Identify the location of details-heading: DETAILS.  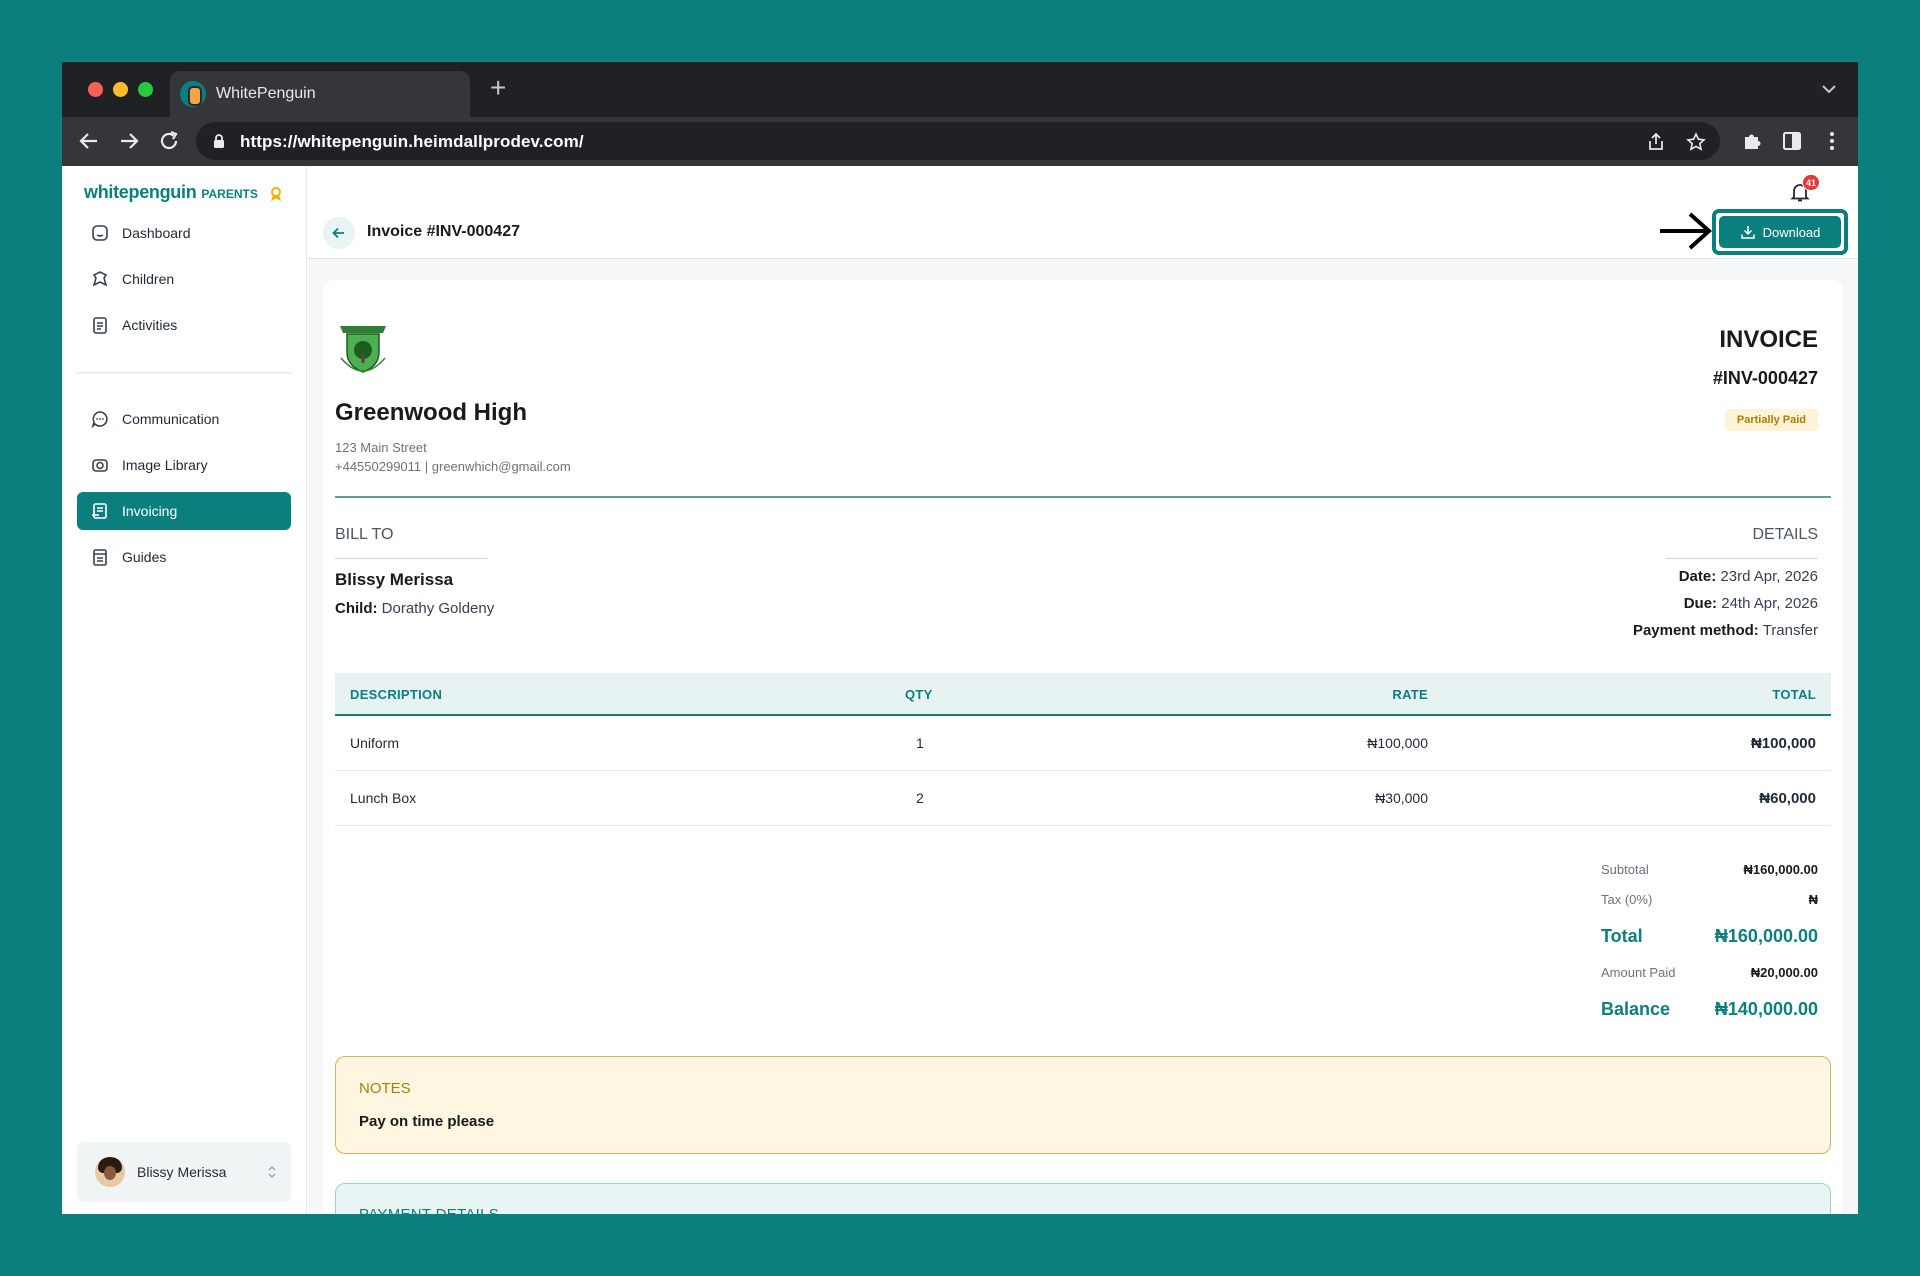
(1785, 534).